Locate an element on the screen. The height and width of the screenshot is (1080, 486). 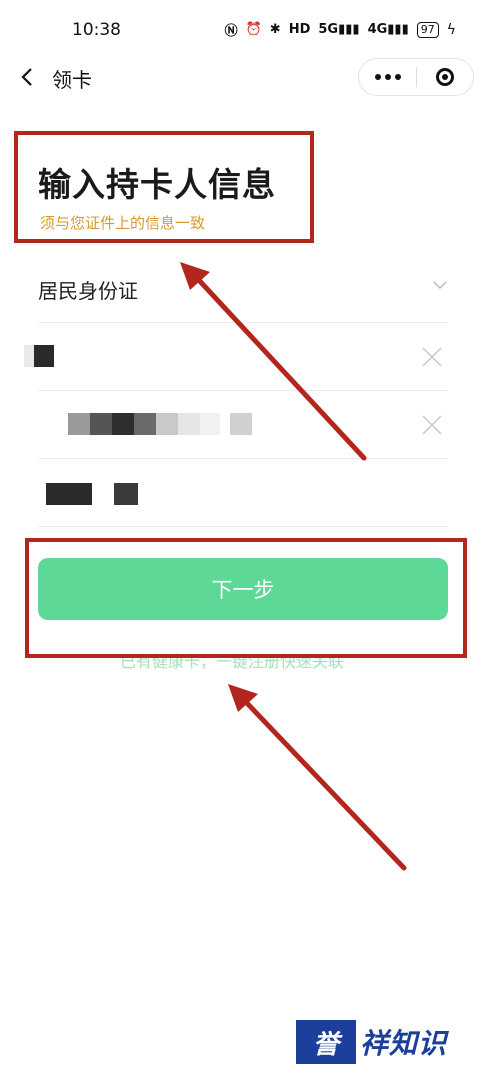
alarm-icon: ⏰ is located at coordinates (253, 29).